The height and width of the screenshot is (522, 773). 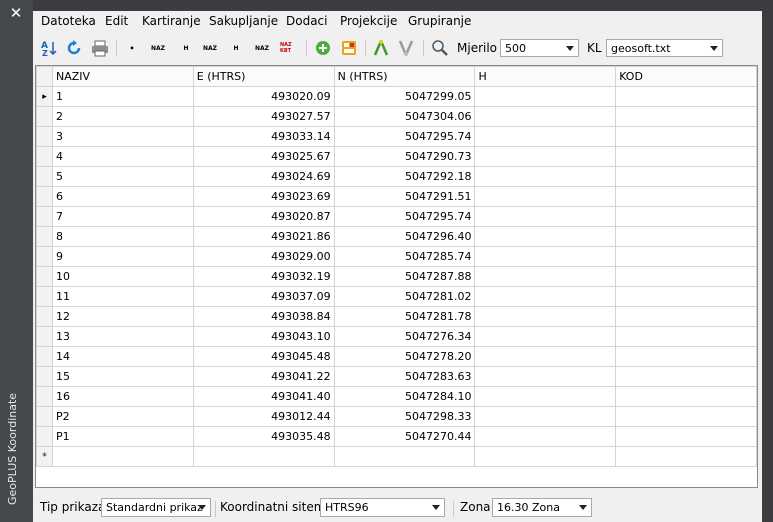 I want to click on table-row: 12 493038.84 5047281.78, so click(x=396, y=316).